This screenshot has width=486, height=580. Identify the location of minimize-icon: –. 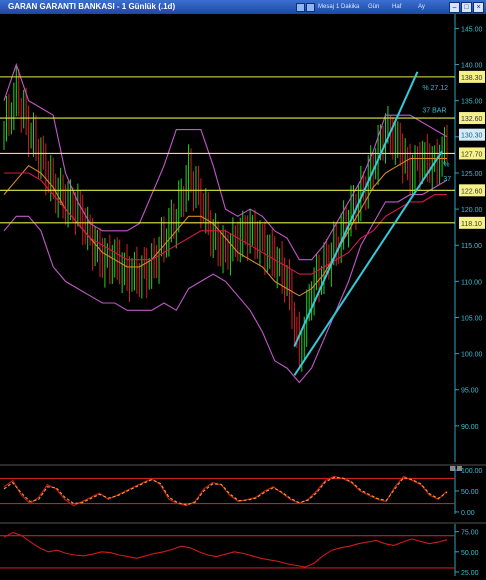
(454, 7).